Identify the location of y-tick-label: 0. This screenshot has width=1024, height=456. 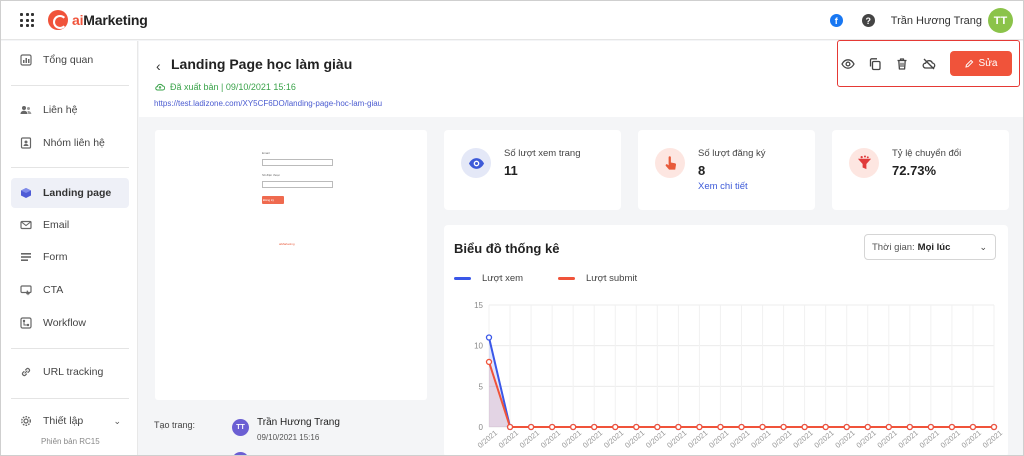
(481, 427).